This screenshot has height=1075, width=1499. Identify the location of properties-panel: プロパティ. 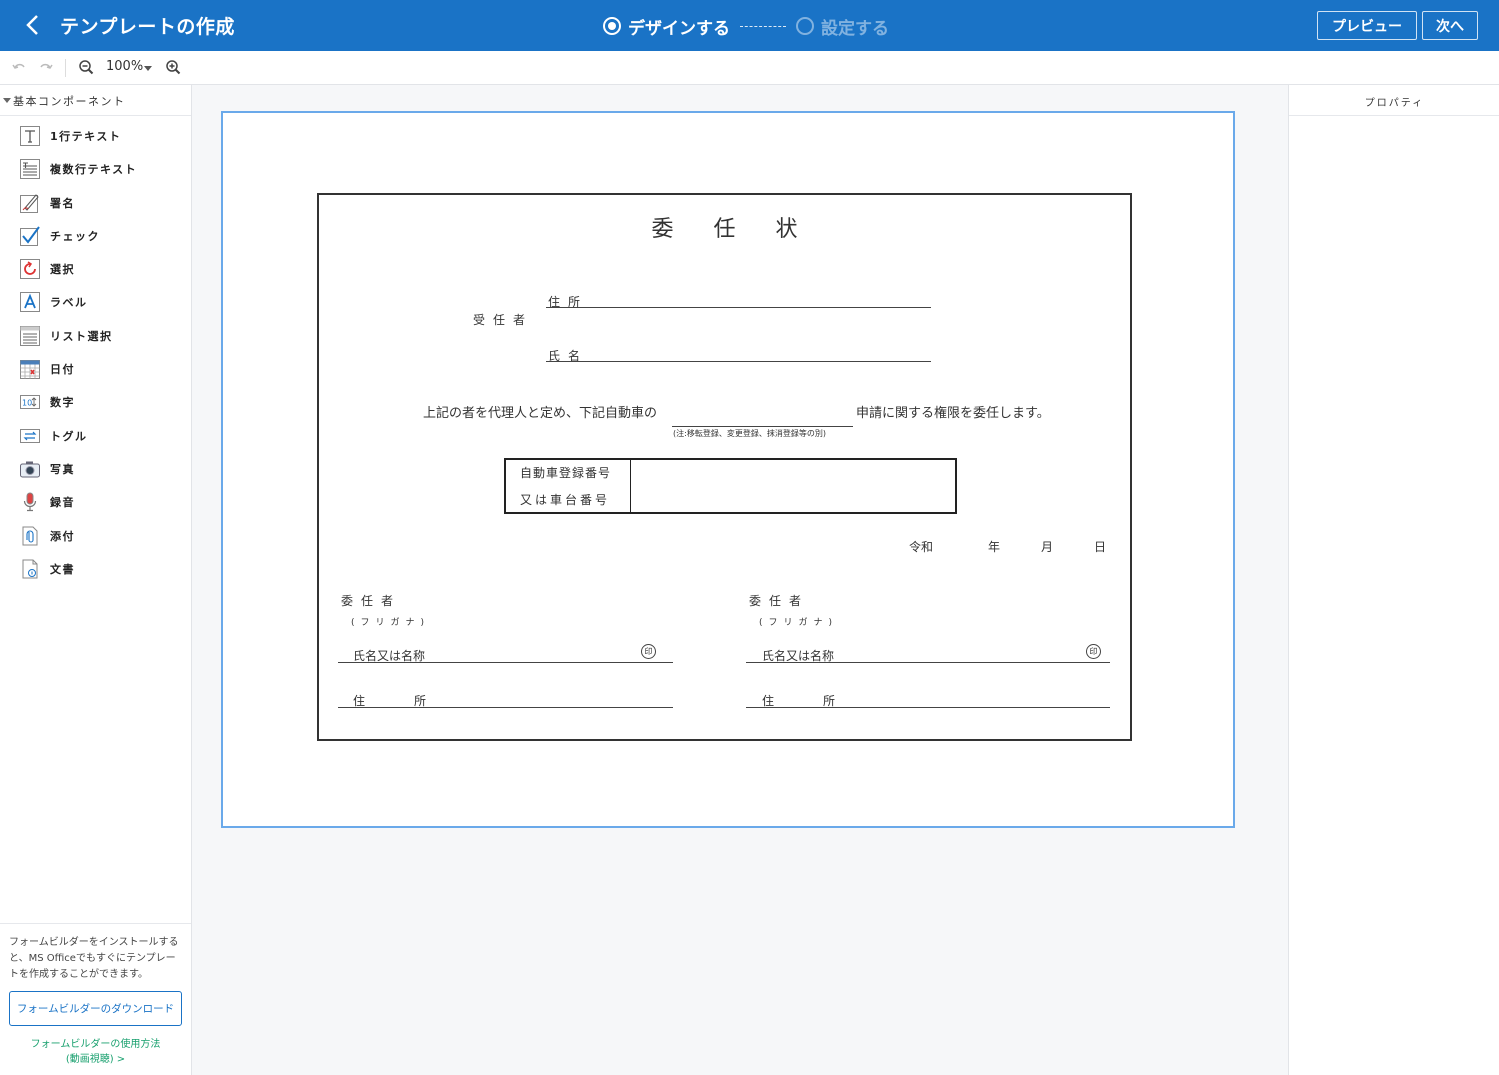
(1393, 580).